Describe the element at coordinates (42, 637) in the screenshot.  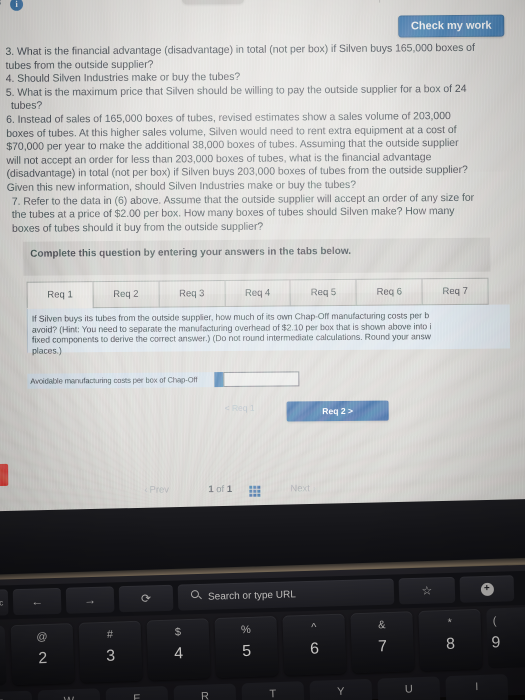
I see `key-symbol: @` at that location.